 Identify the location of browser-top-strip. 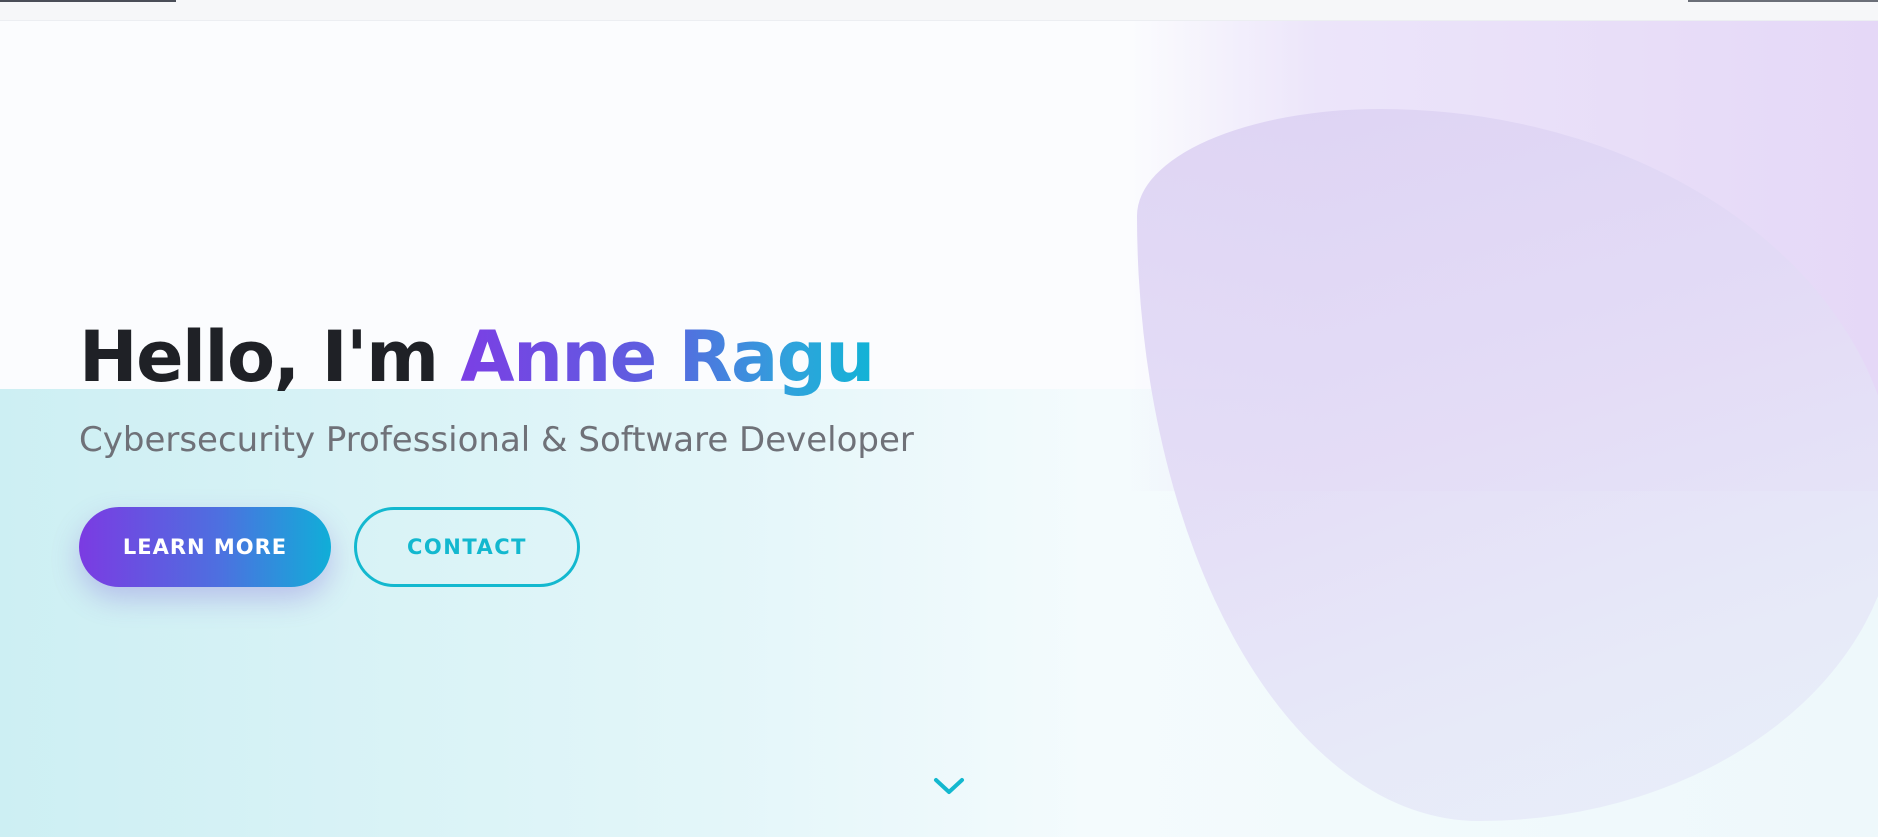
(939, 10).